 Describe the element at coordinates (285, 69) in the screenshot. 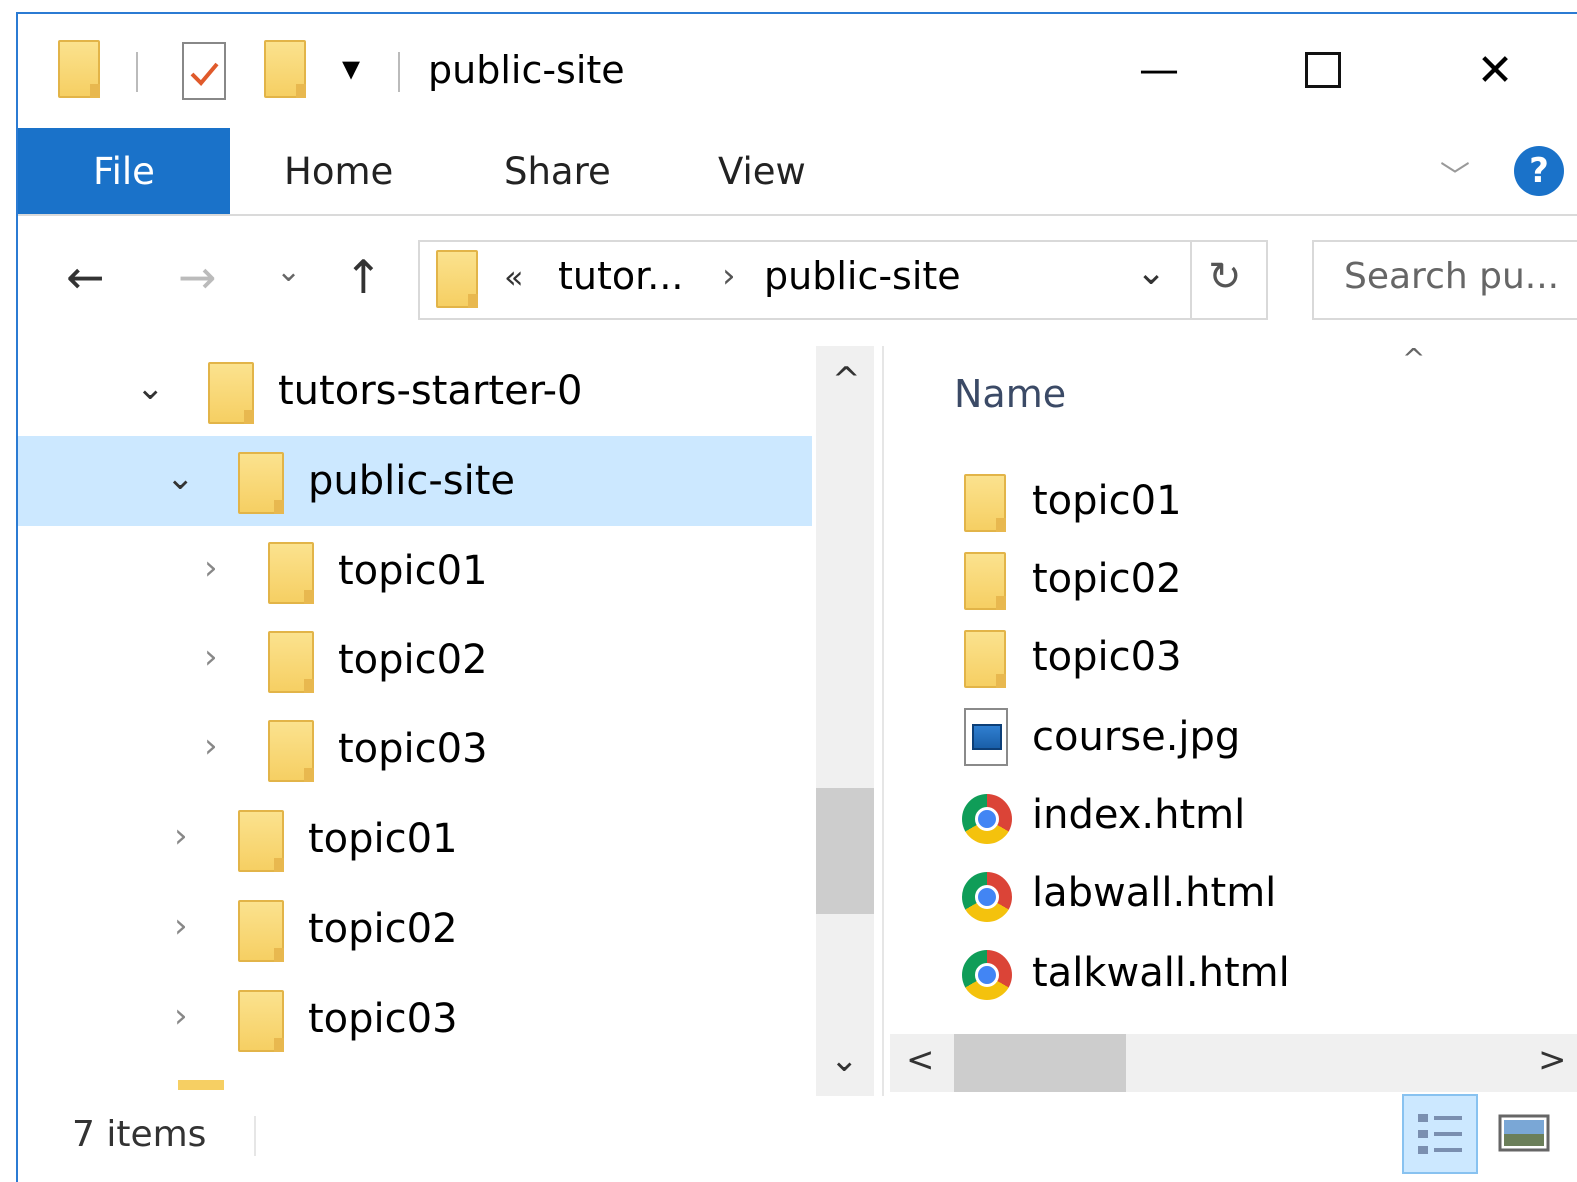

I see `new-folder-icon` at that location.